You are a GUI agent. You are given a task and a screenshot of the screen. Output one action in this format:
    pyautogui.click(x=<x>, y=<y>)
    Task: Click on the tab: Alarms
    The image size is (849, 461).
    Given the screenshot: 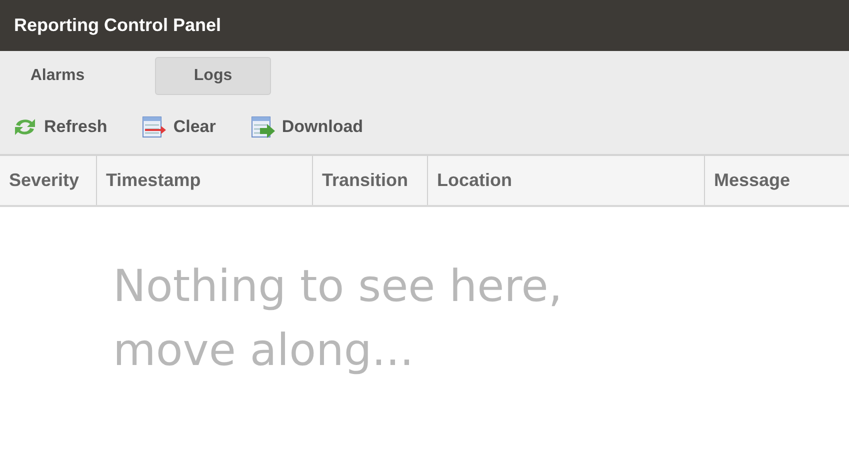 What is the action you would take?
    pyautogui.click(x=57, y=75)
    